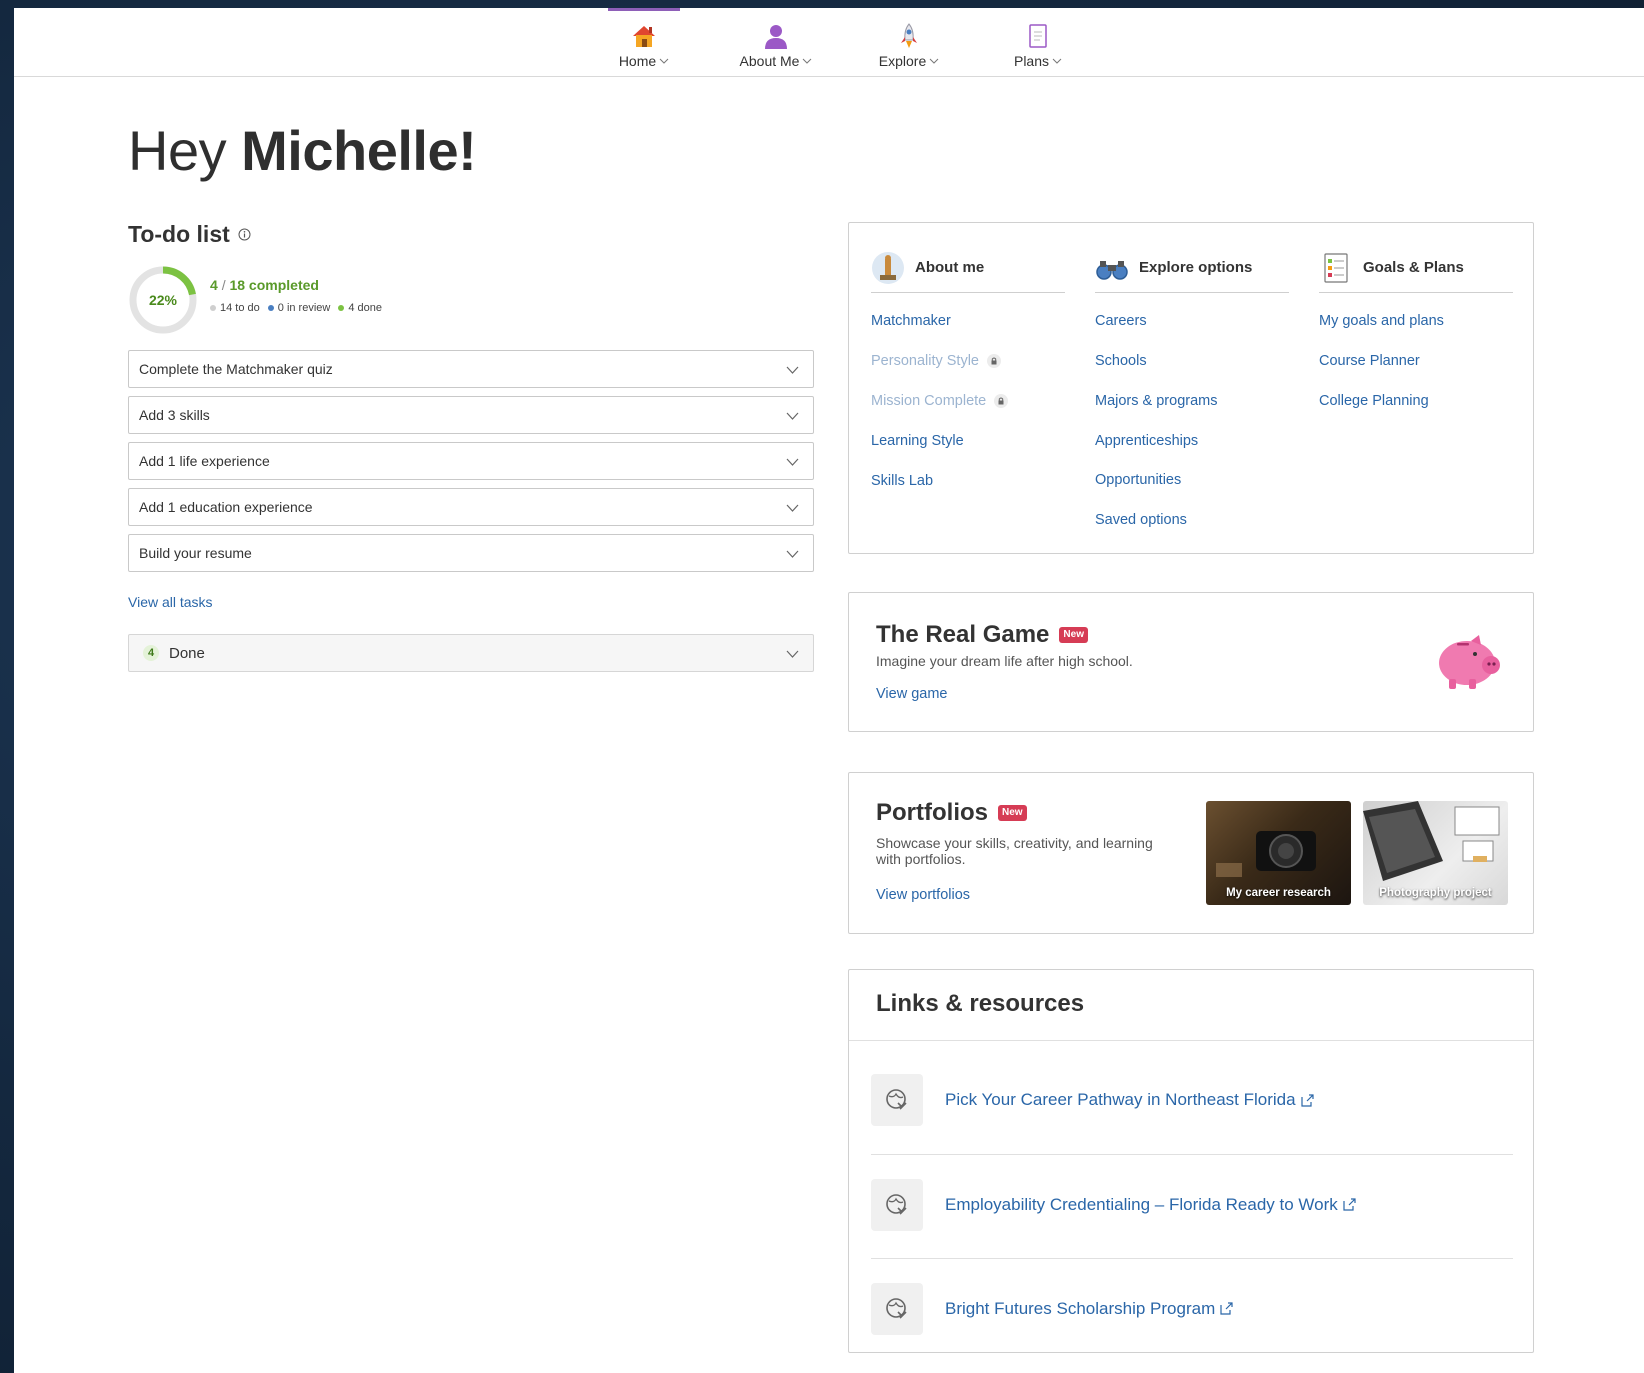 This screenshot has height=1373, width=1644. I want to click on view-all-tasks-link: View all tasks, so click(170, 602).